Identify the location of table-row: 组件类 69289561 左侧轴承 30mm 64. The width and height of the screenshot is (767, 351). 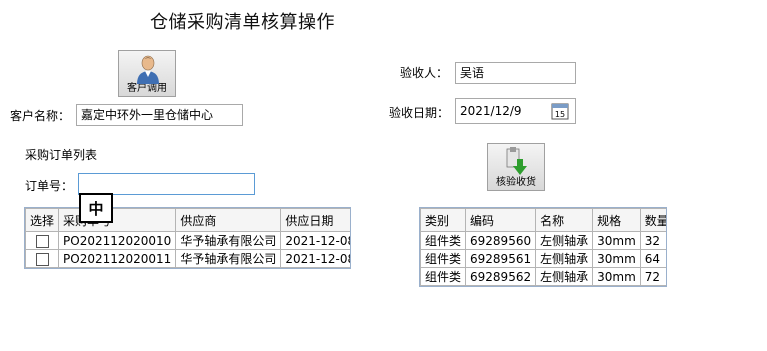
(543, 258).